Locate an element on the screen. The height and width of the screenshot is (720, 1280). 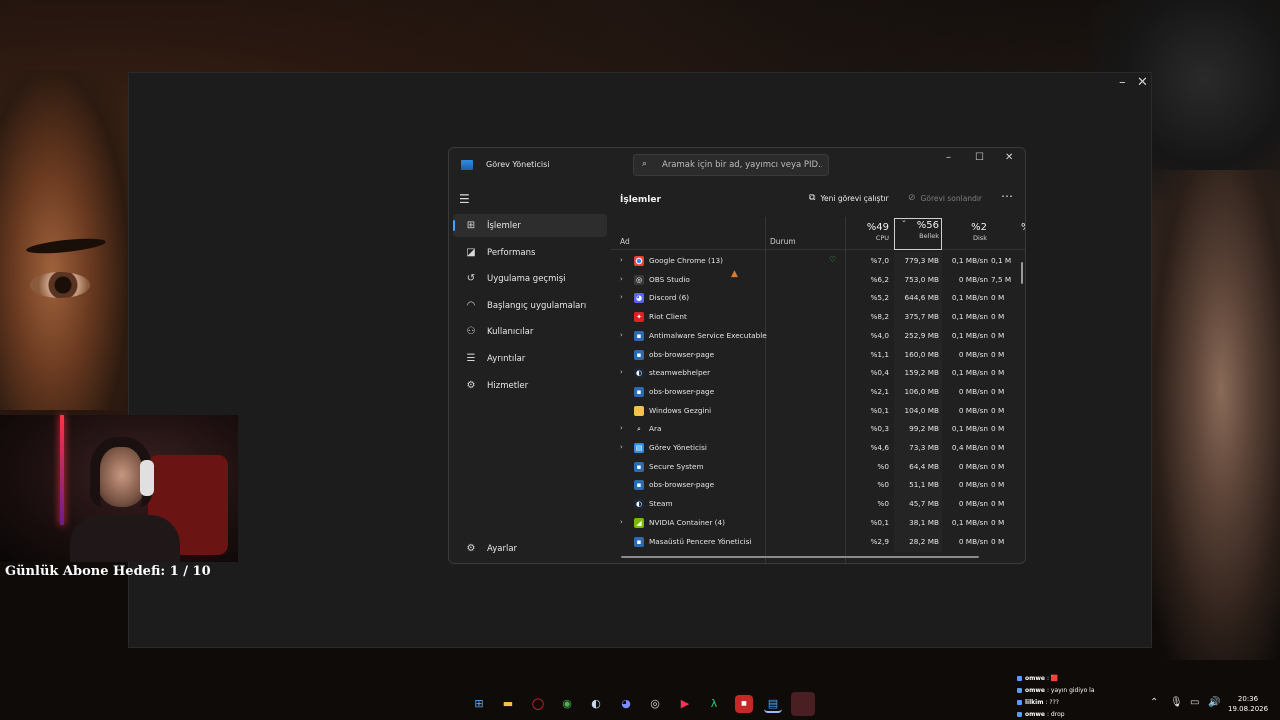
process-row: Windows Gezgini %0,1 104,0 MB 0 MB/sn 0 M is located at coordinates (818, 411).